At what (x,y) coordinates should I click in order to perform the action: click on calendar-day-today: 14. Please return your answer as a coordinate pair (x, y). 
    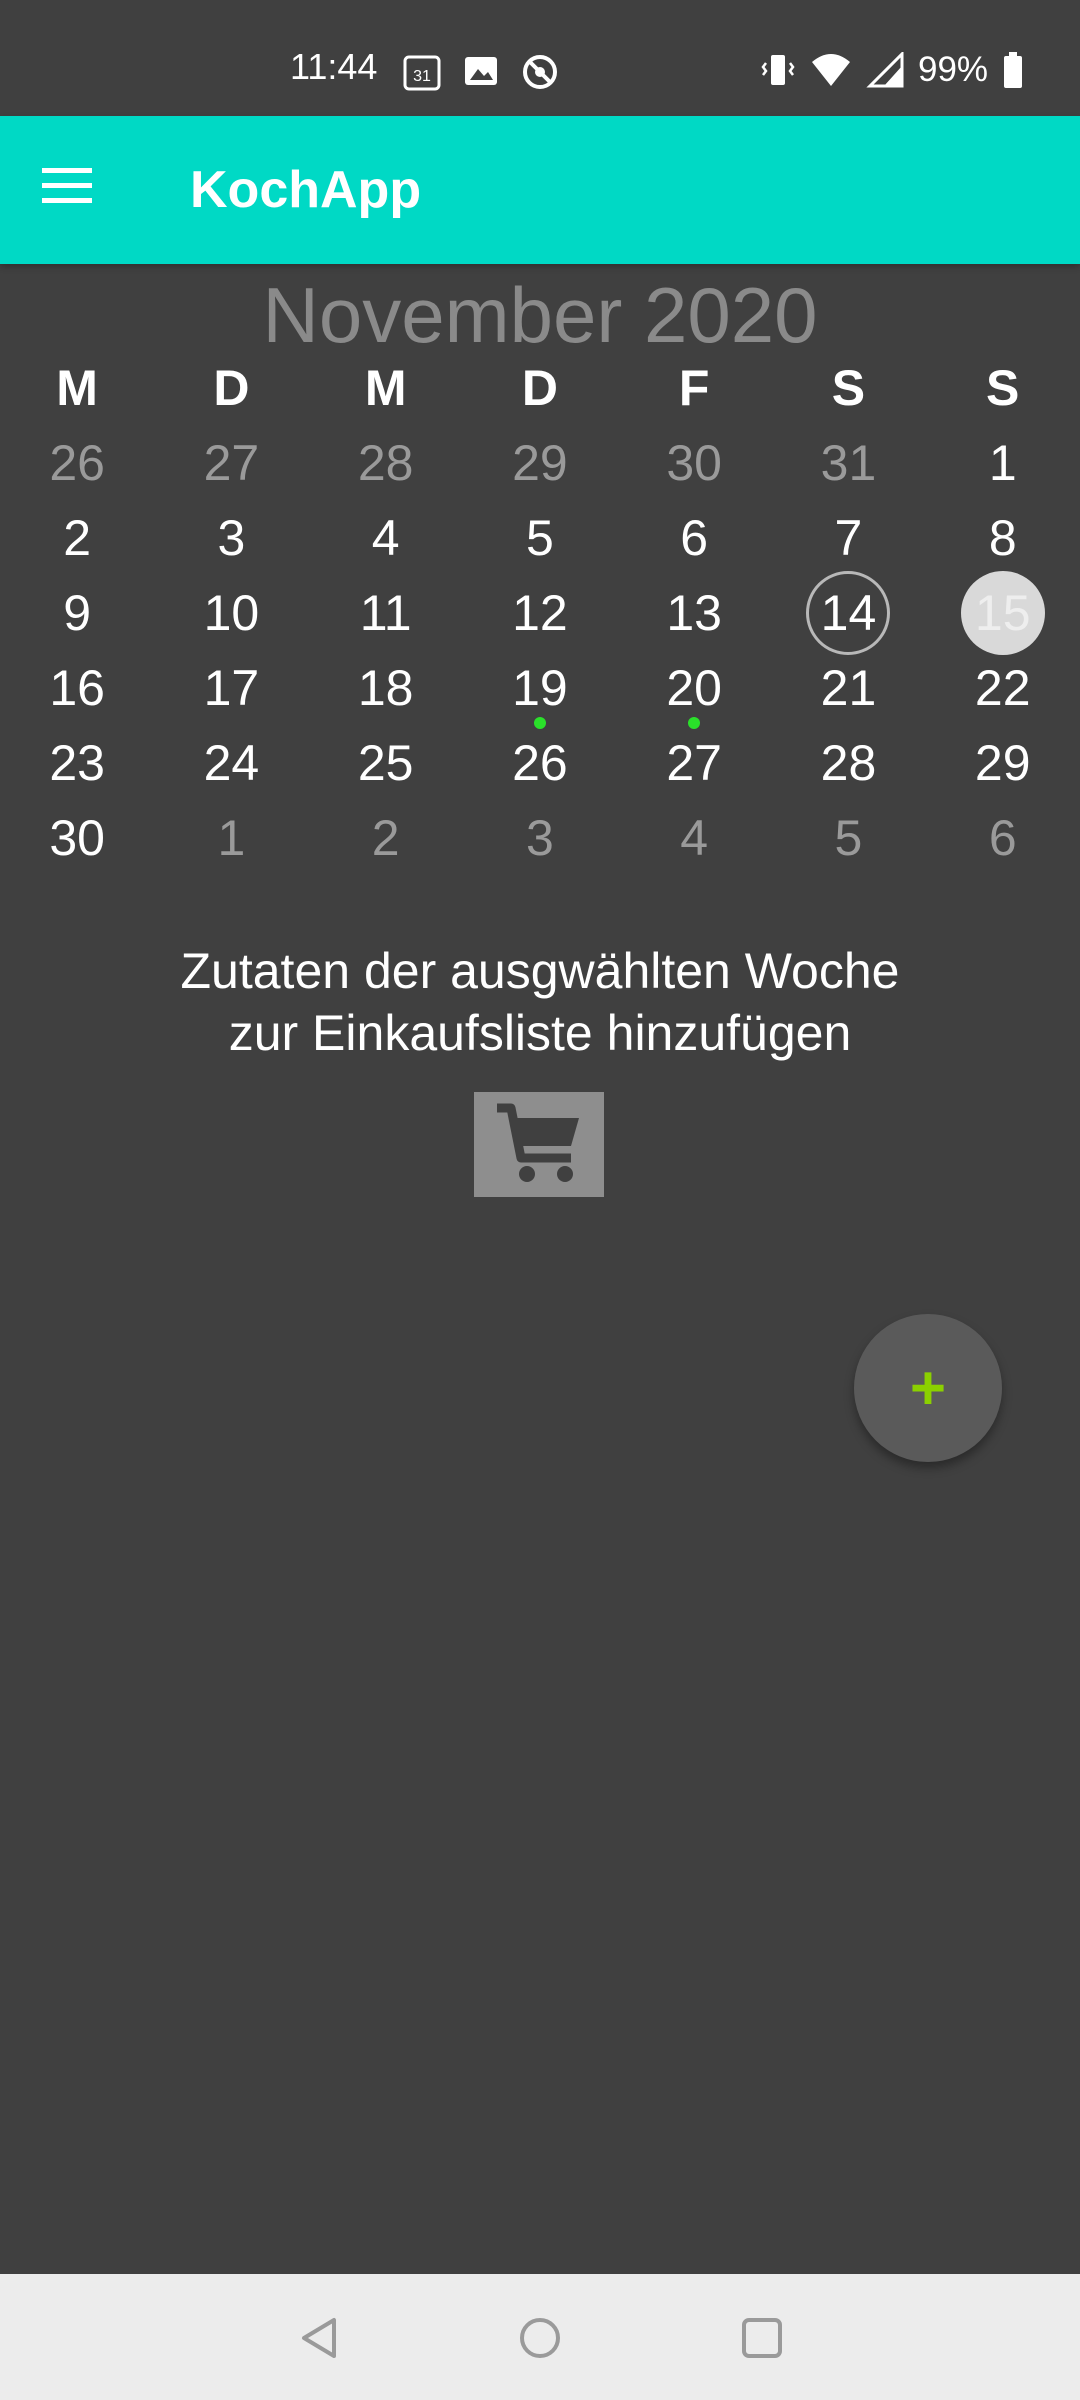
    Looking at the image, I should click on (848, 612).